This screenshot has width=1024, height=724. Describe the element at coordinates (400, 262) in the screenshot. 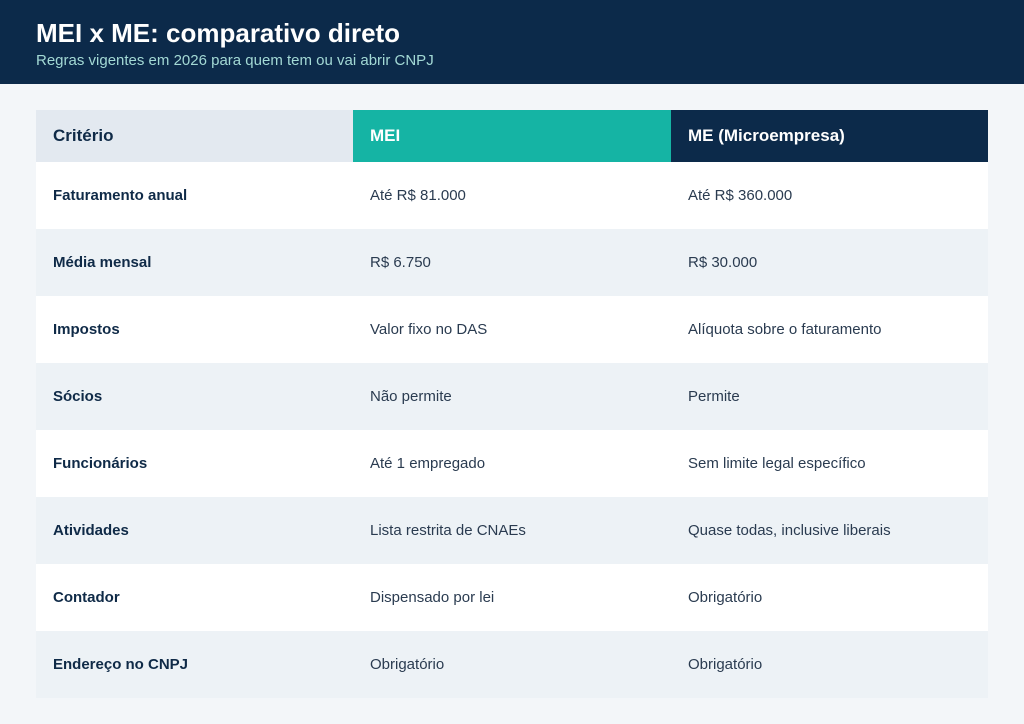

I see `mei-value: R$ 6.750` at that location.